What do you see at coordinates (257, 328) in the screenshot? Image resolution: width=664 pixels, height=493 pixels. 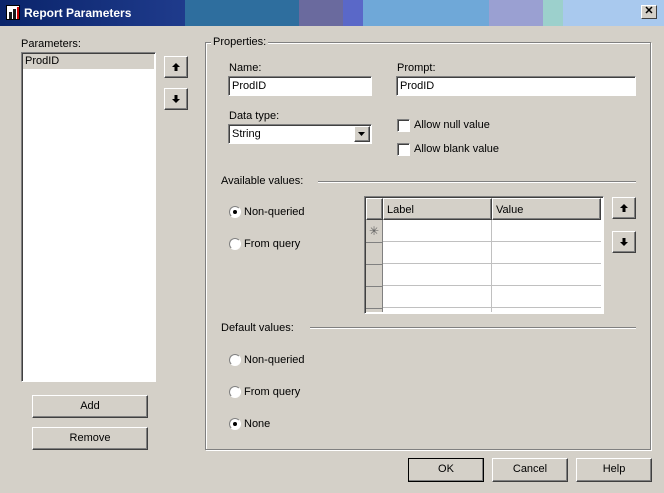 I see `default-values-label: Default values:` at bounding box center [257, 328].